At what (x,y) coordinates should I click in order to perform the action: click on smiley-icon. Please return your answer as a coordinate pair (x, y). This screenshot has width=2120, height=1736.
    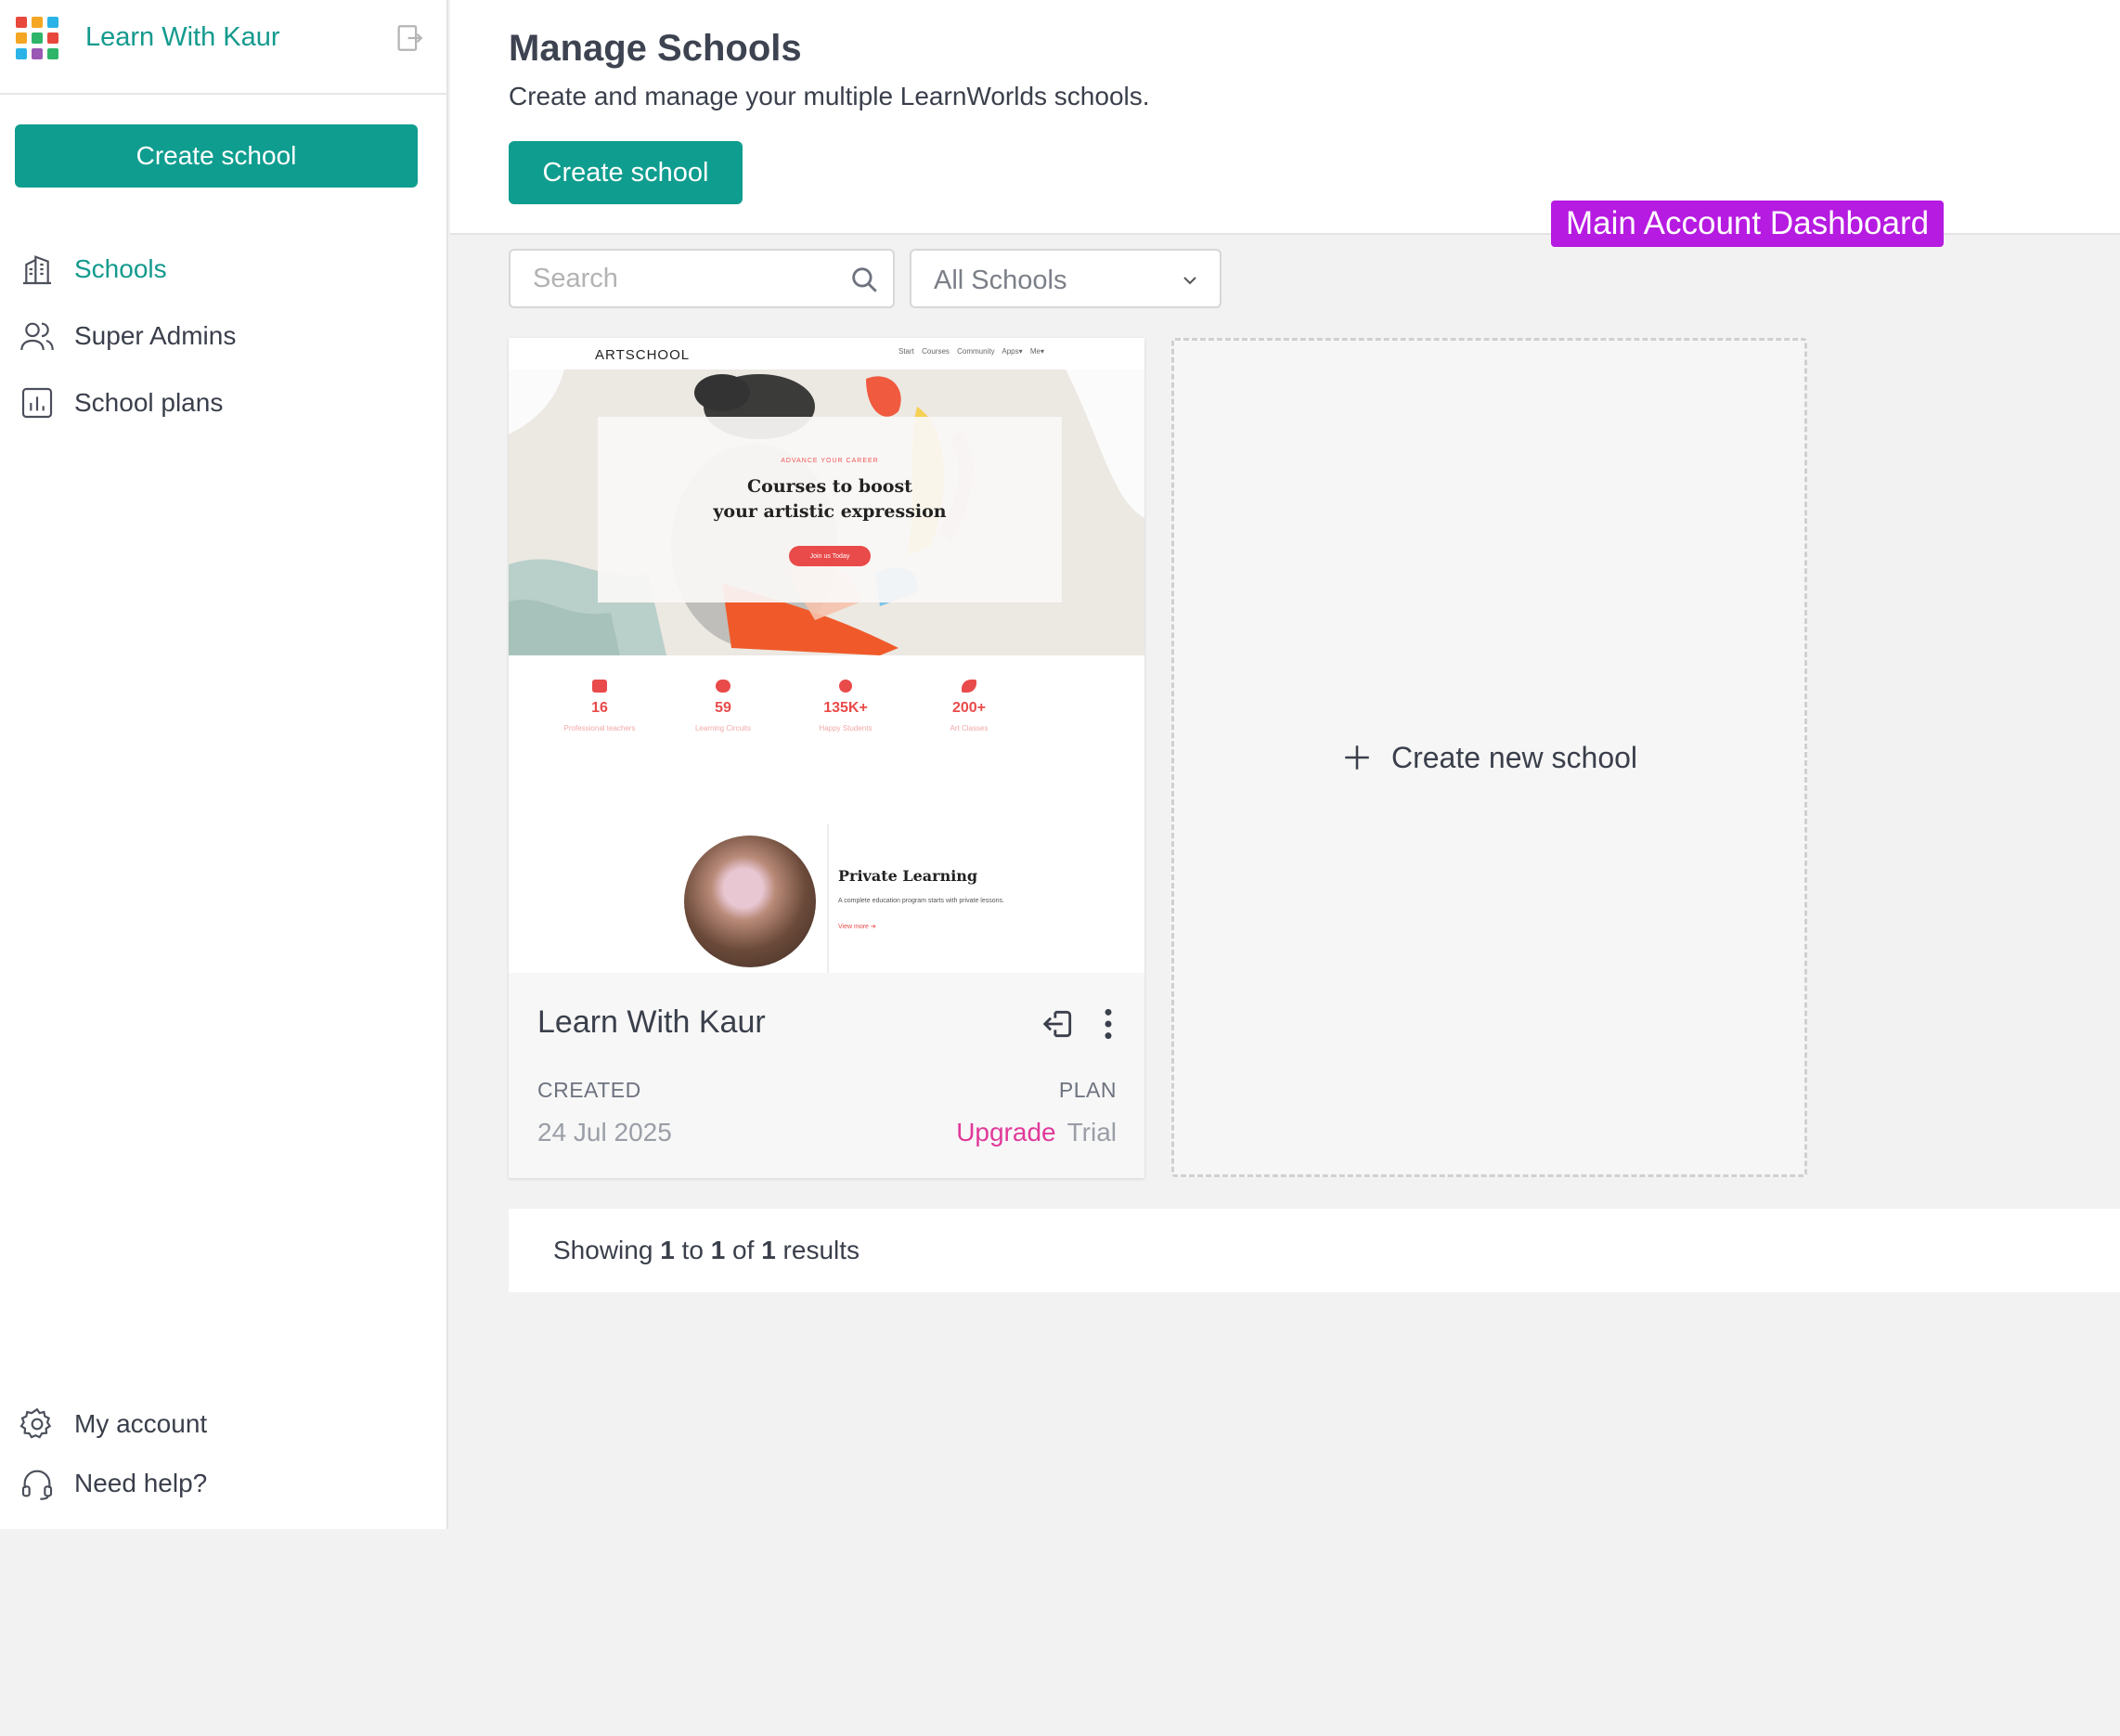
    Looking at the image, I should click on (845, 686).